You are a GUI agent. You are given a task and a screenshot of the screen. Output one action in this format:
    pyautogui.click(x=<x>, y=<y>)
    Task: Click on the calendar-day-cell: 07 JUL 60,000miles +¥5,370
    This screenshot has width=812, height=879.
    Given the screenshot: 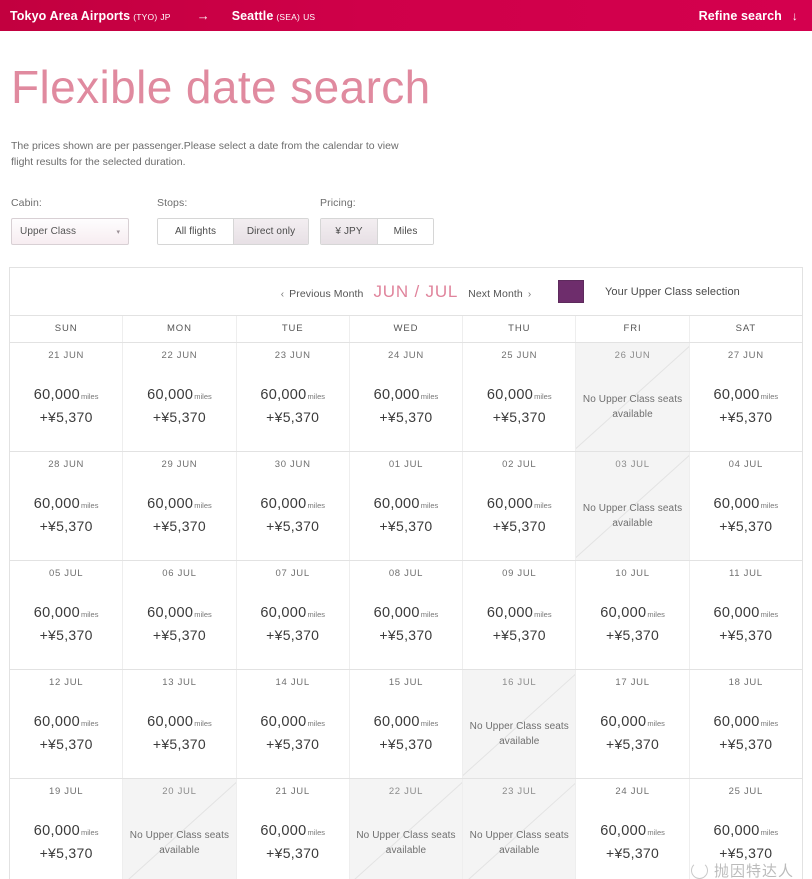 What is the action you would take?
    pyautogui.click(x=292, y=615)
    